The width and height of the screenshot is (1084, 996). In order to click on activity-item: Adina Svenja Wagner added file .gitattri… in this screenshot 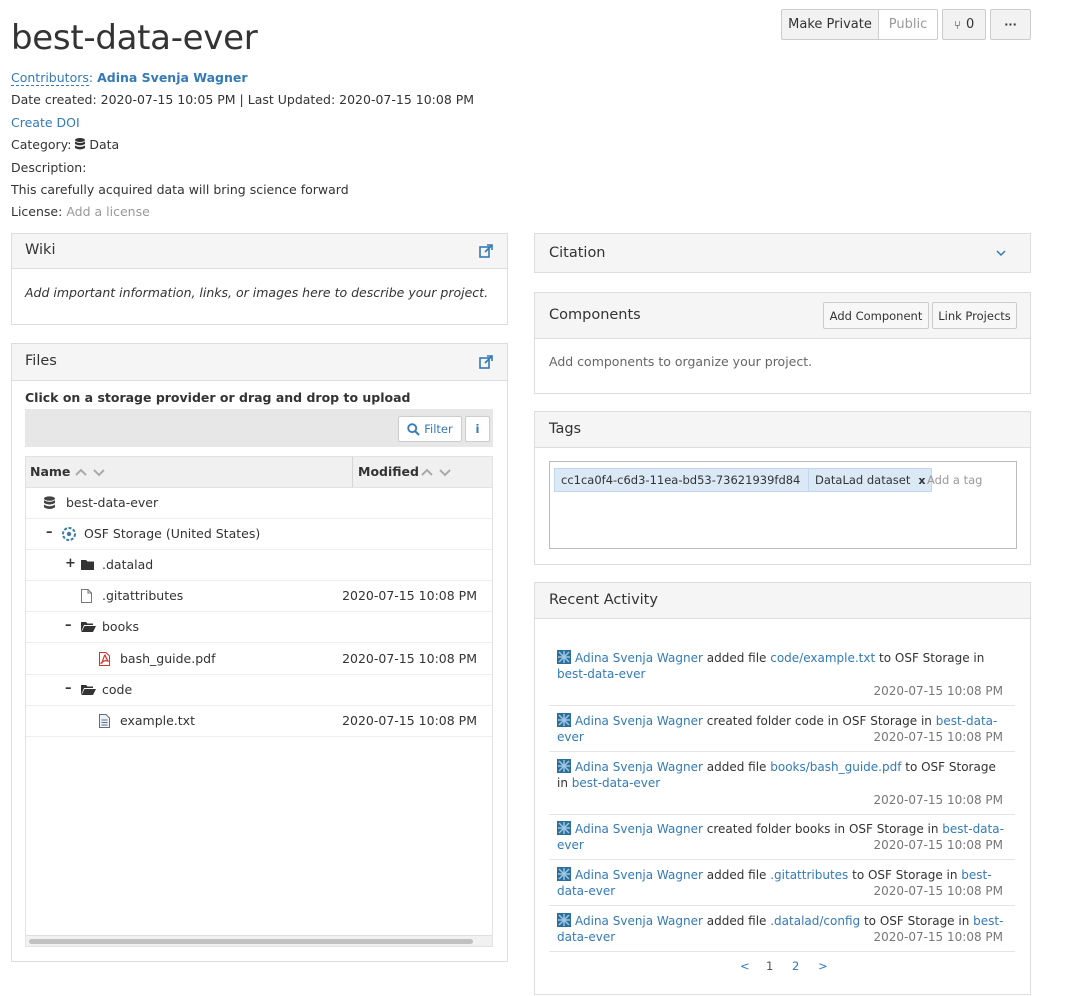, I will do `click(782, 885)`.